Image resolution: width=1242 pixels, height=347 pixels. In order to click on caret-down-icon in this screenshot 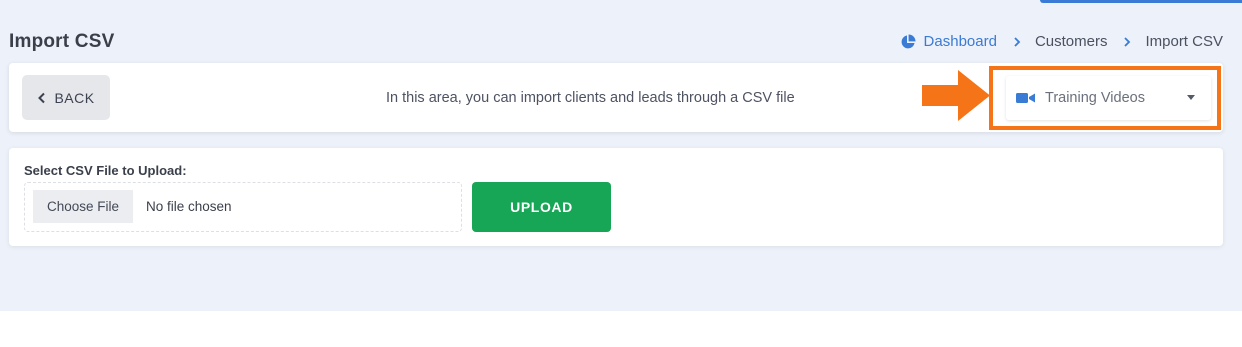, I will do `click(1191, 97)`.